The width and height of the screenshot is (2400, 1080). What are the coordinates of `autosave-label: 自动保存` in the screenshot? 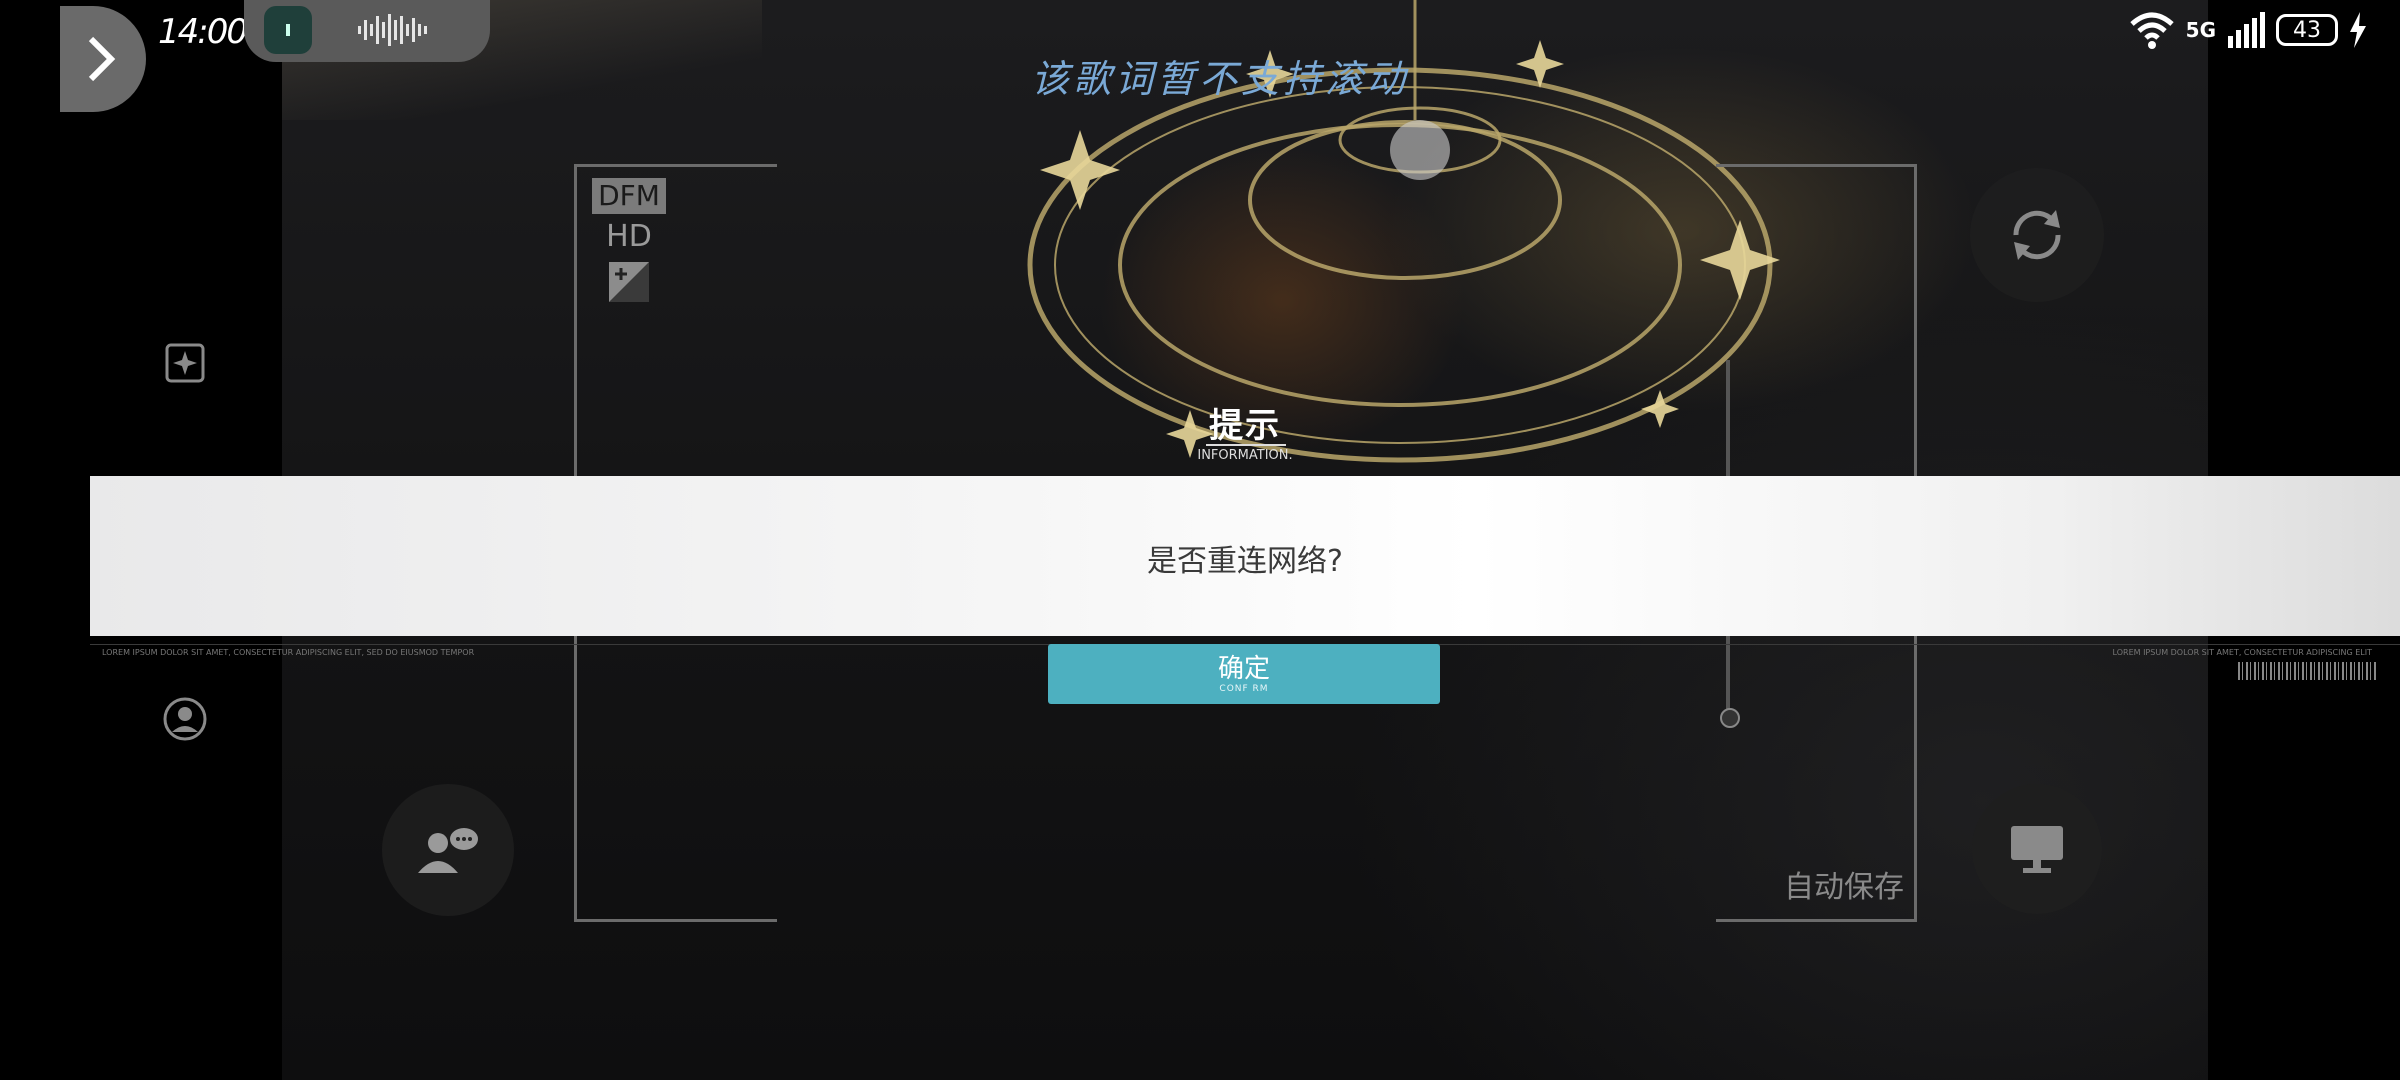 It's located at (1844, 887).